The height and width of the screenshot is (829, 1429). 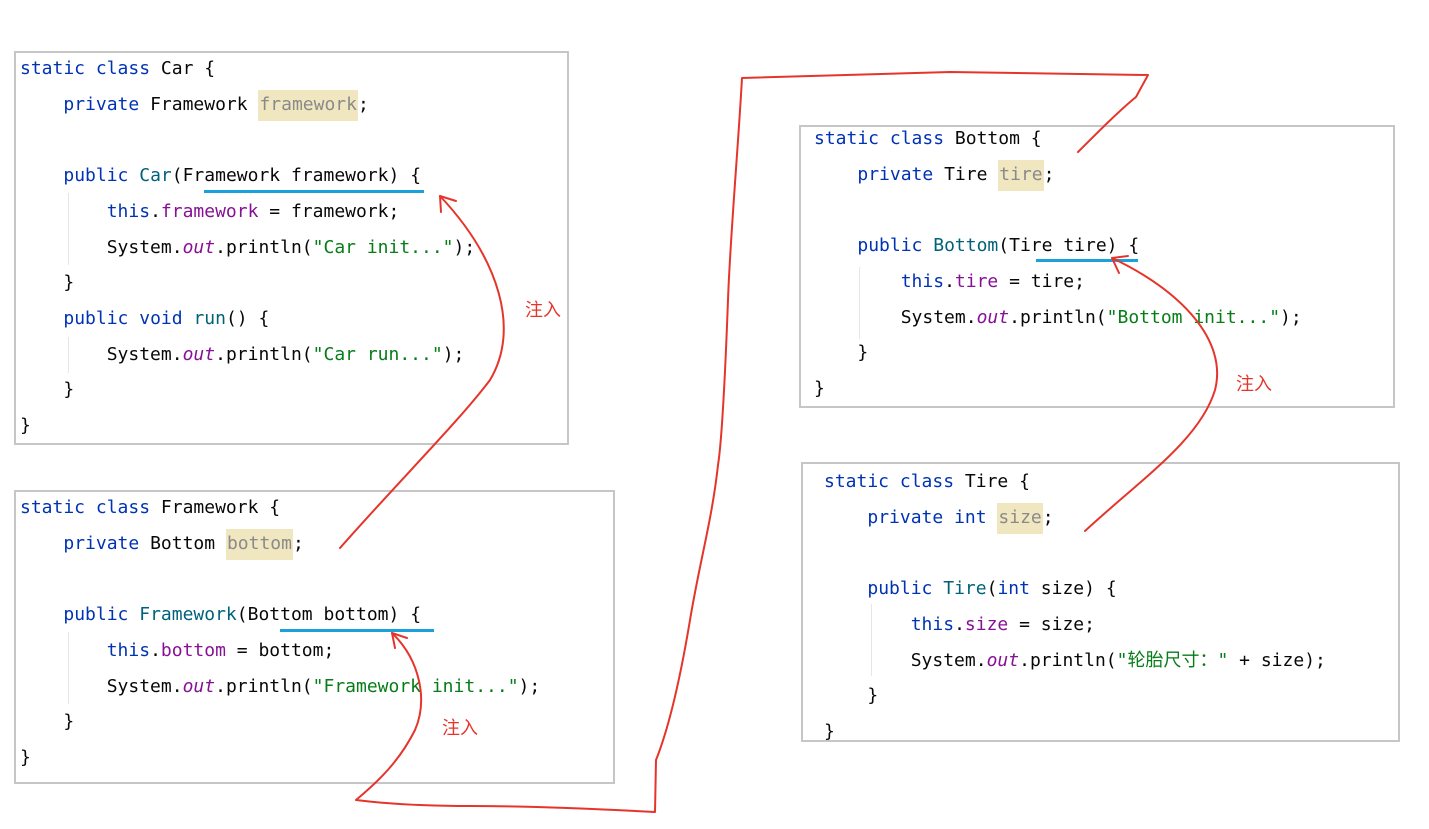 I want to click on code-line: this.size = size;, so click(x=1002, y=624).